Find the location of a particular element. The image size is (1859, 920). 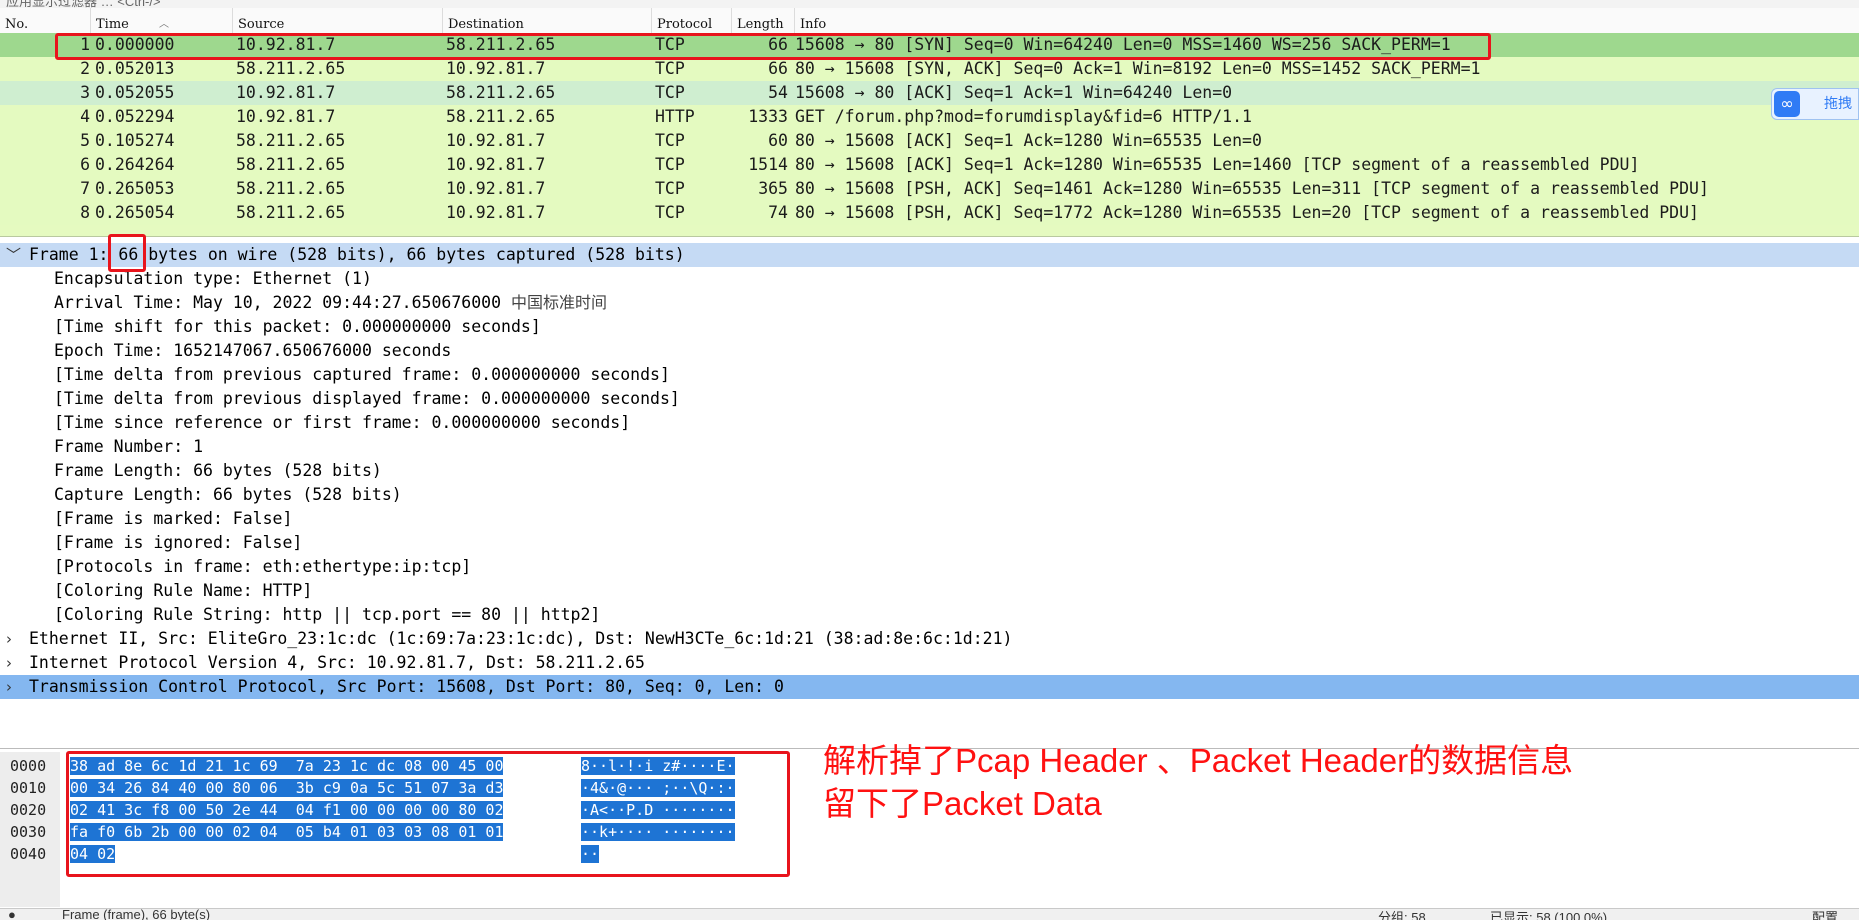

floating-drag-widget: ∞ 拖拽 is located at coordinates (1815, 104).